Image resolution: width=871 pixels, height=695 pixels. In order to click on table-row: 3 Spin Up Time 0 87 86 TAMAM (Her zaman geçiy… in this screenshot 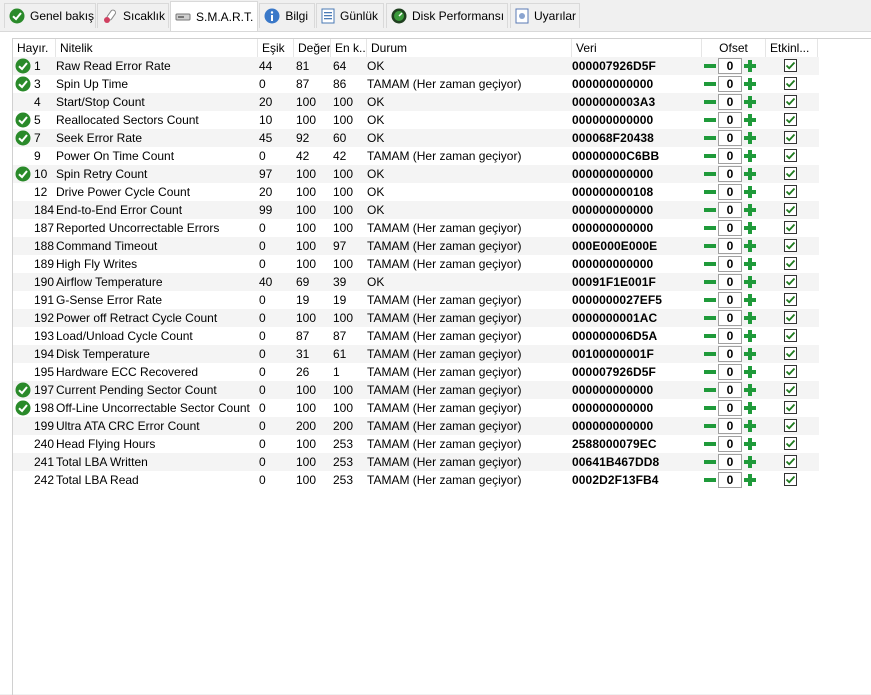, I will do `click(416, 84)`.